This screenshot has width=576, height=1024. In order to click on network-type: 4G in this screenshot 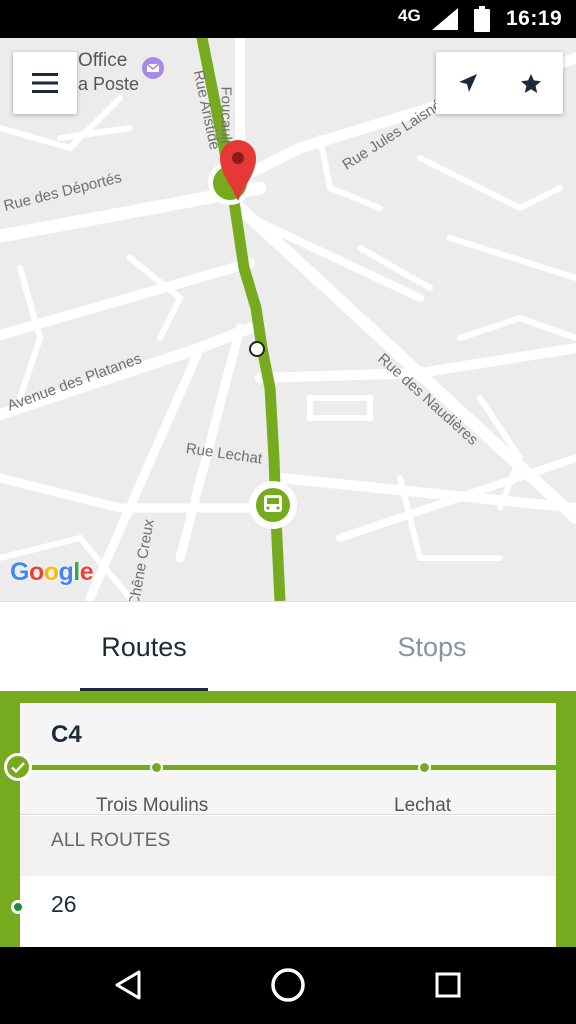, I will do `click(409, 15)`.